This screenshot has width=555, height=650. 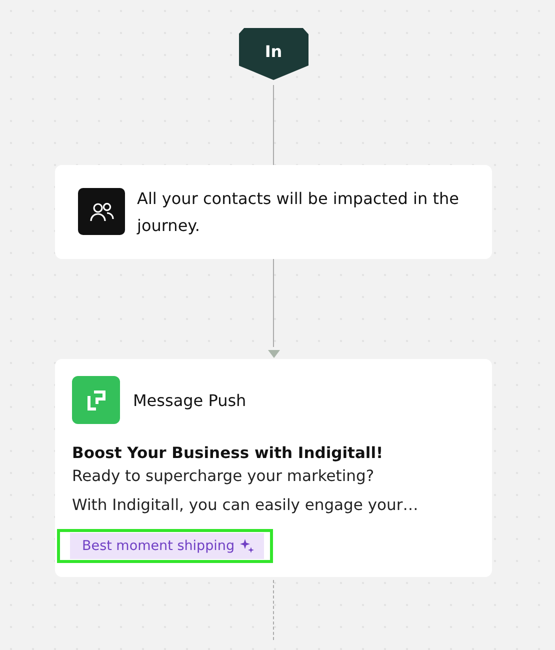 What do you see at coordinates (247, 546) in the screenshot?
I see `sparkle-icon` at bounding box center [247, 546].